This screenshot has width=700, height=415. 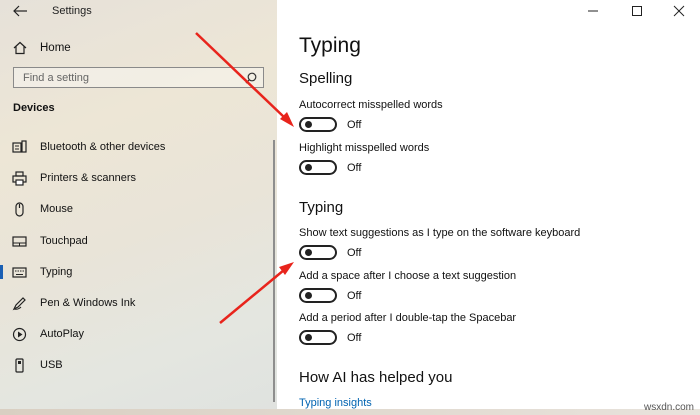 I want to click on typing-insights-link: Typing insights, so click(x=335, y=403).